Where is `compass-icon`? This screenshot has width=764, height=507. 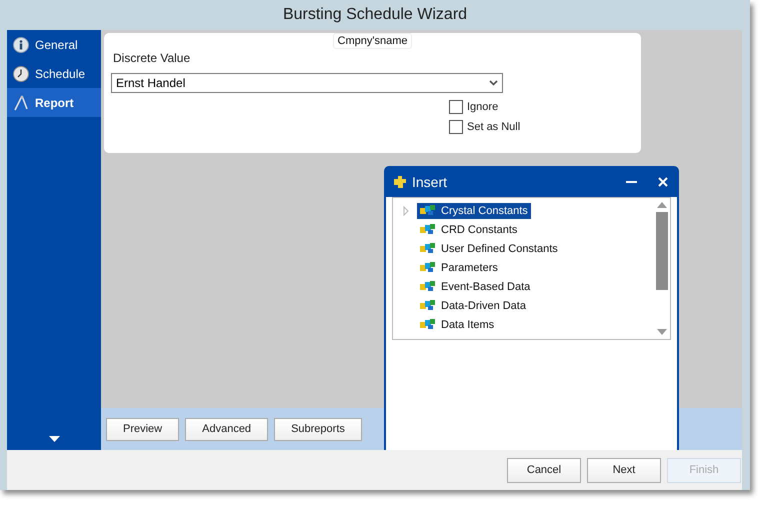 compass-icon is located at coordinates (21, 102).